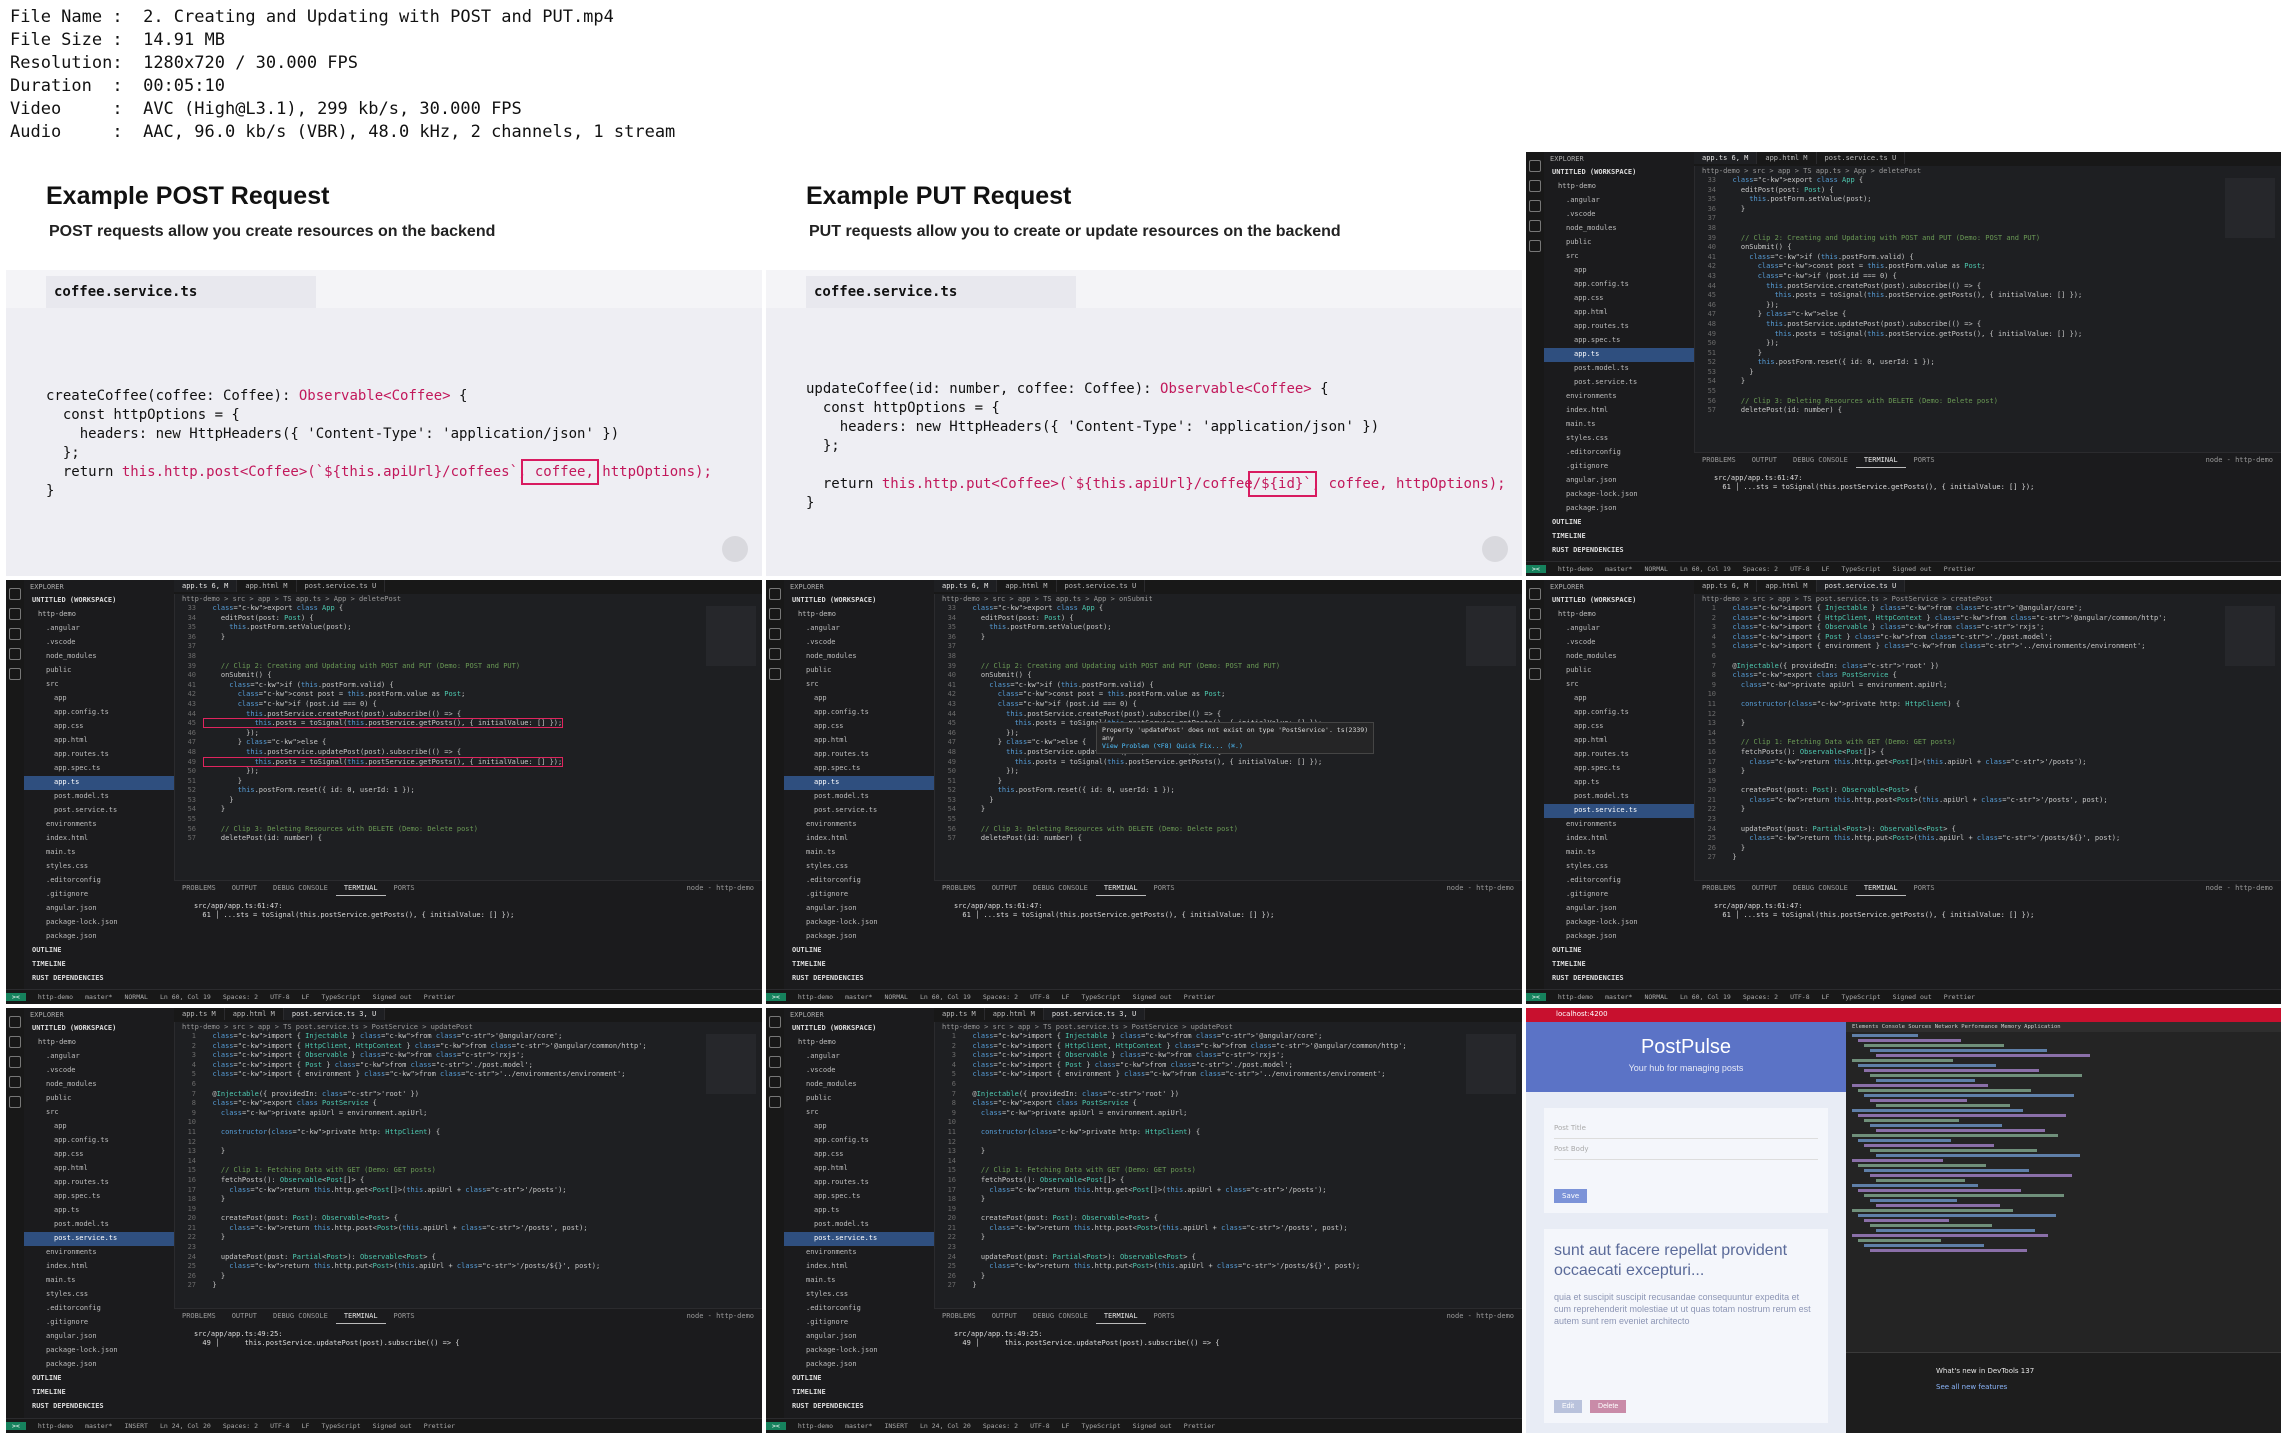  Describe the element at coordinates (1686, 1149) in the screenshot. I see `post-body-input: Post Body` at that location.